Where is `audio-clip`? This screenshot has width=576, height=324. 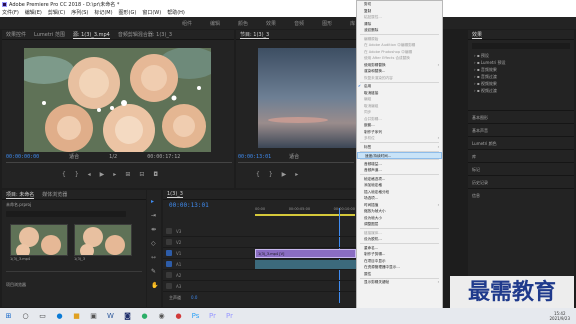 audio-clip is located at coordinates (305, 264).